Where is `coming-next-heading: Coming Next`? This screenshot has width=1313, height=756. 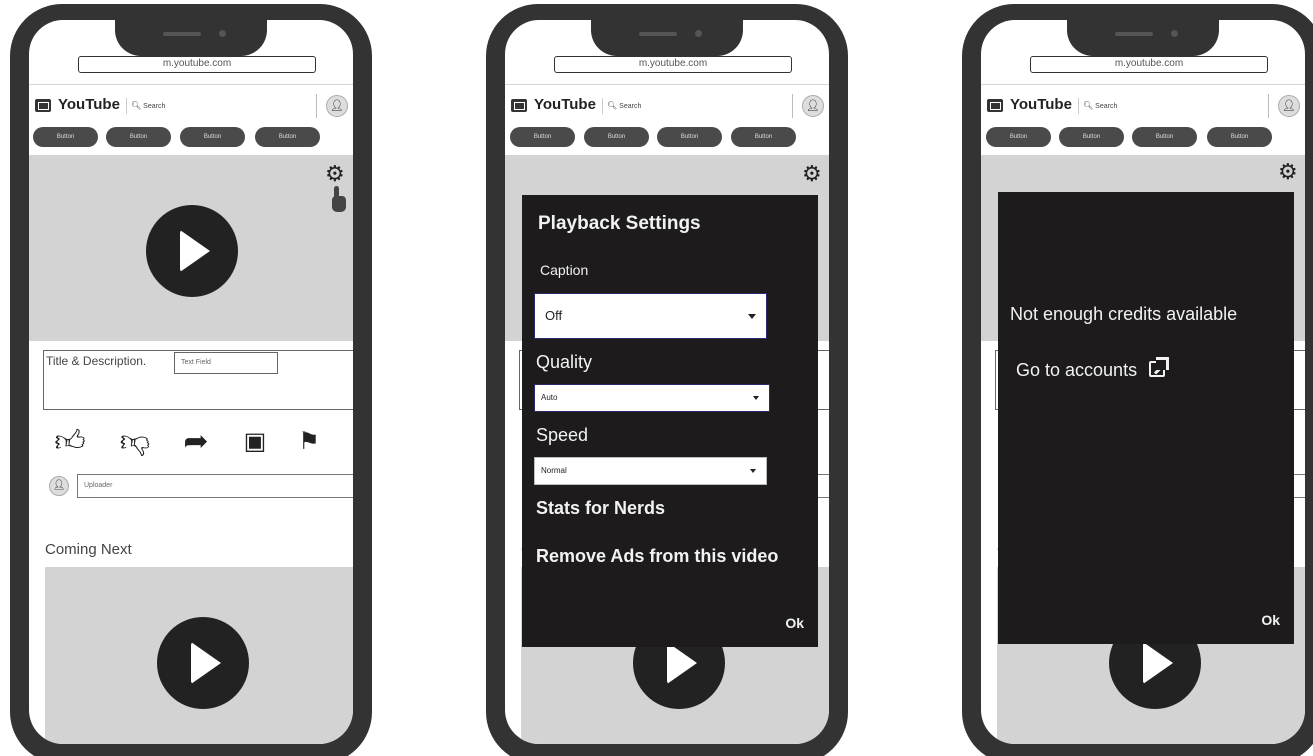
coming-next-heading: Coming Next is located at coordinates (88, 549).